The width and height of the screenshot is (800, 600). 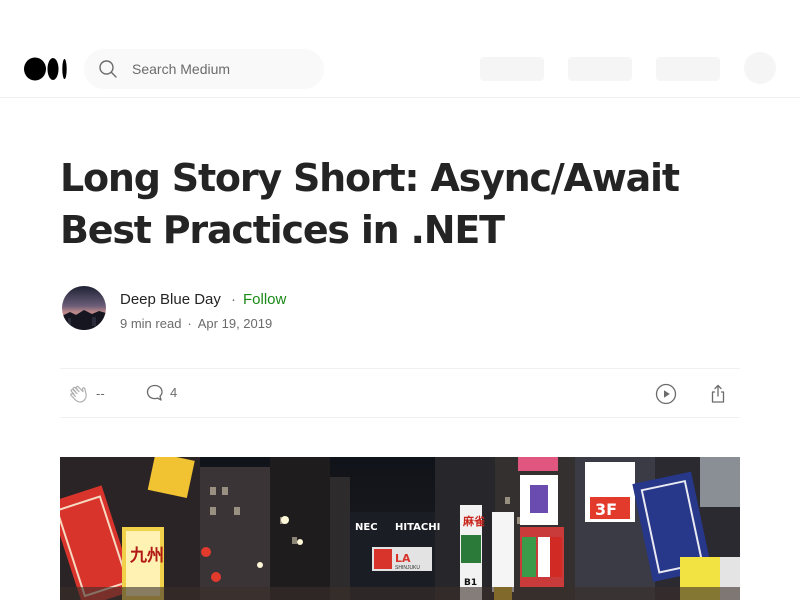 What do you see at coordinates (417, 527) in the screenshot?
I see `sign-hitachi: HITACHI` at bounding box center [417, 527].